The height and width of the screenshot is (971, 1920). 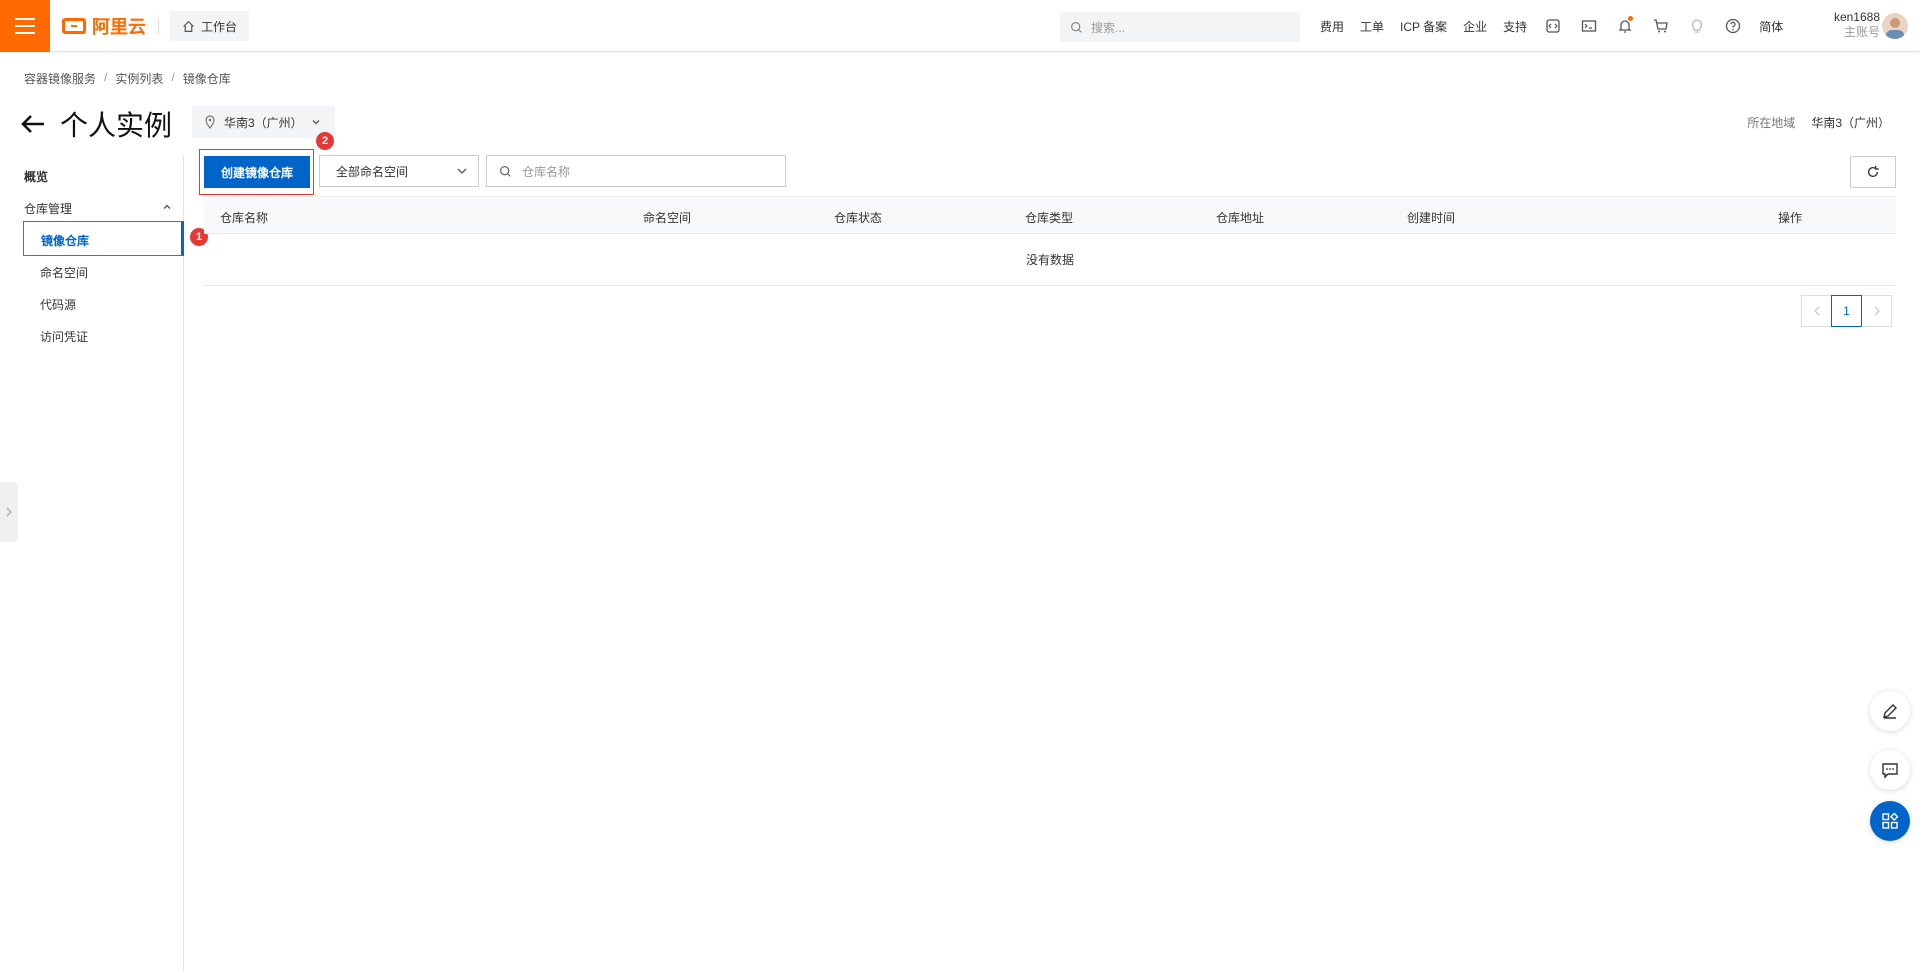 I want to click on create-repo-button: 创建镜像仓库, so click(x=257, y=172).